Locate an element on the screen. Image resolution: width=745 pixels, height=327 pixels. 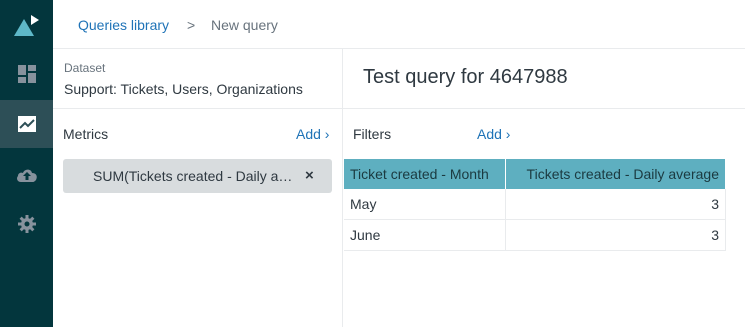
nav-queries is located at coordinates (26, 124).